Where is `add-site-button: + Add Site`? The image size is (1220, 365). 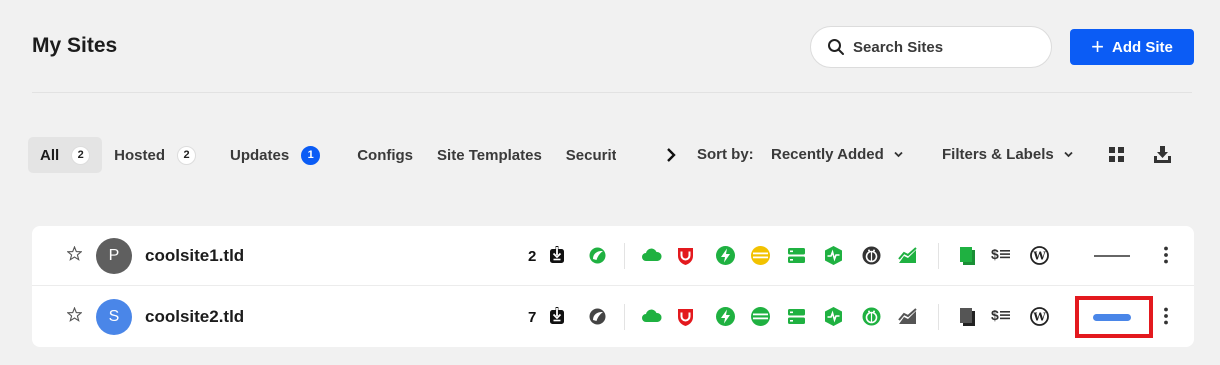
add-site-button: + Add Site is located at coordinates (1132, 47).